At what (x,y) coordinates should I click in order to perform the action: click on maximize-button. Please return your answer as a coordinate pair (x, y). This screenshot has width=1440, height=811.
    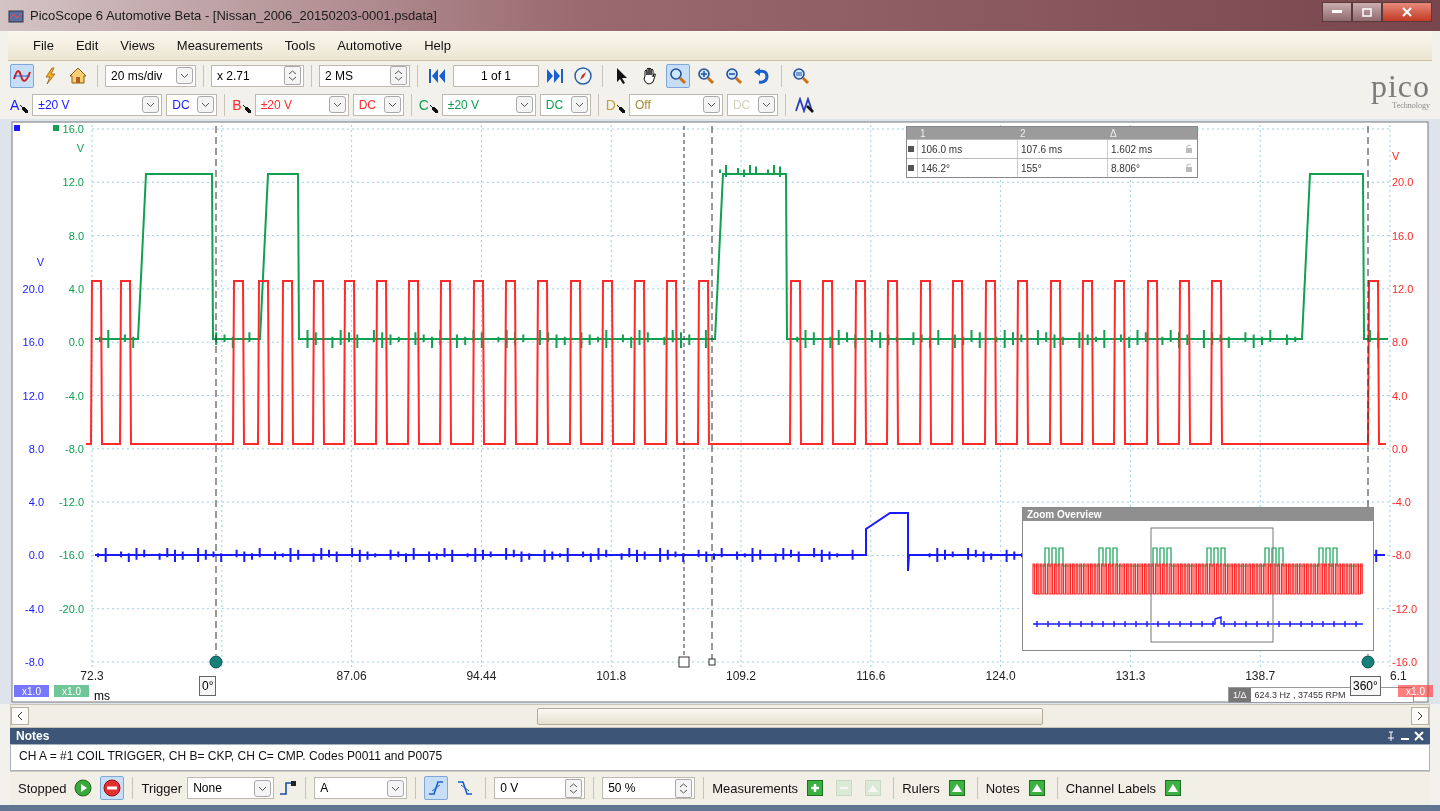
    Looking at the image, I should click on (1367, 12).